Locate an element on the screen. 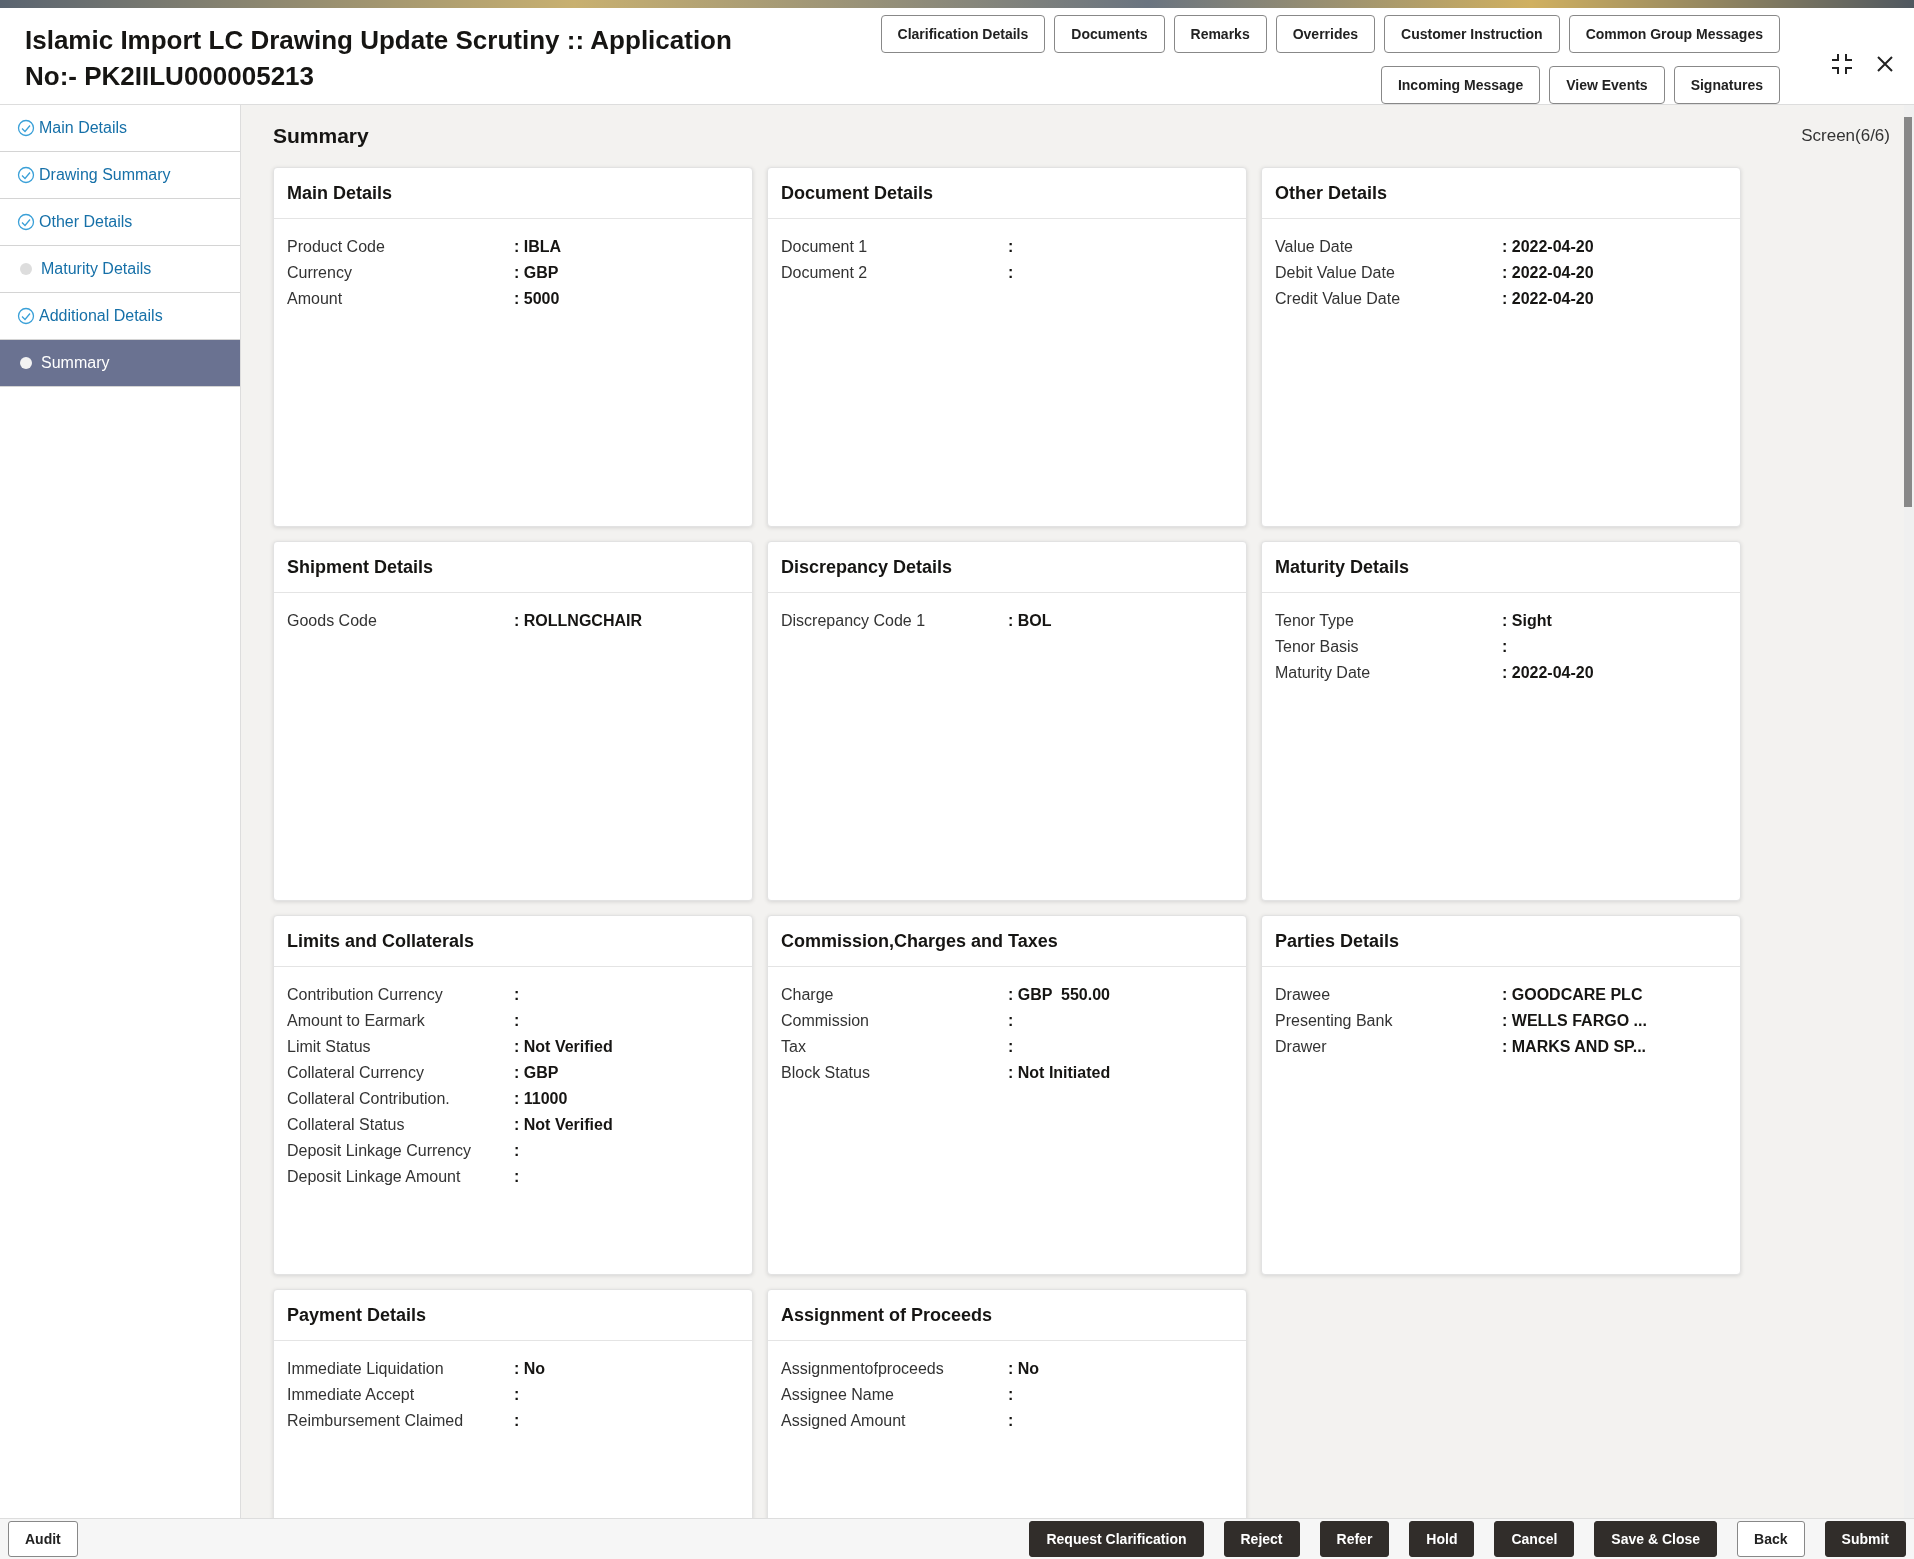 This screenshot has width=1914, height=1559. field-value: : GOODCARE PLC is located at coordinates (1573, 995).